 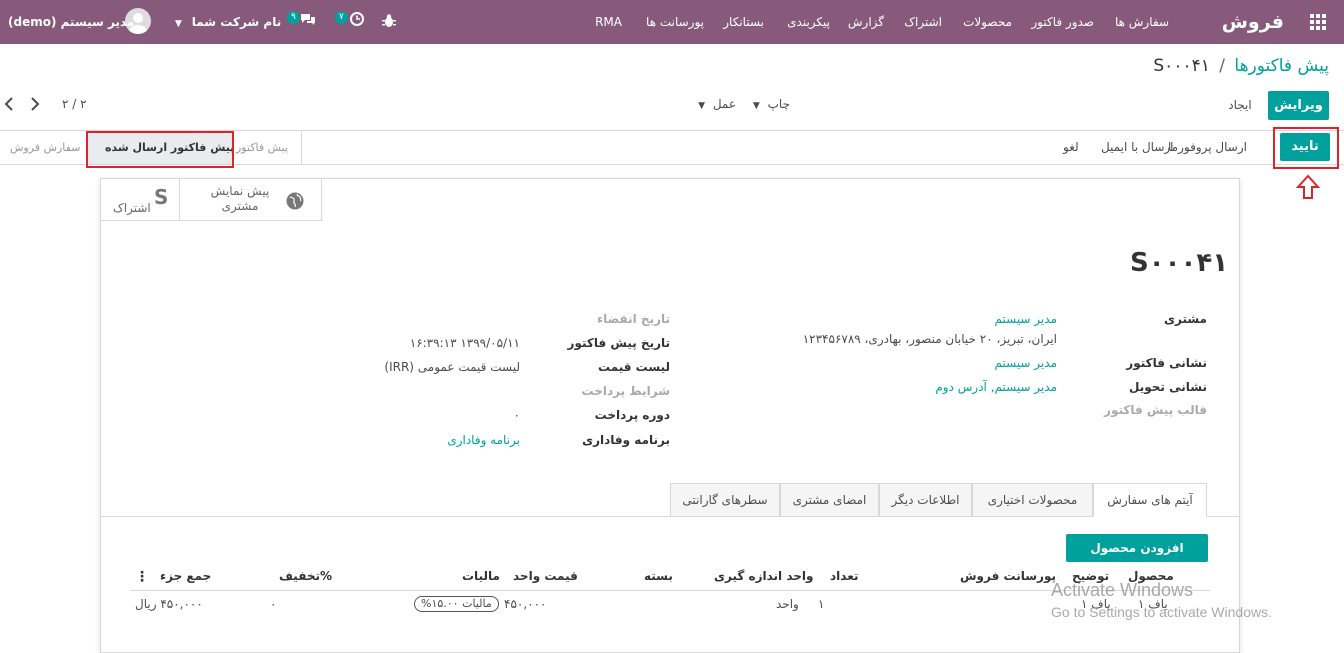 What do you see at coordinates (1026, 319) in the screenshot?
I see `customer-value: مدیر سیستم` at bounding box center [1026, 319].